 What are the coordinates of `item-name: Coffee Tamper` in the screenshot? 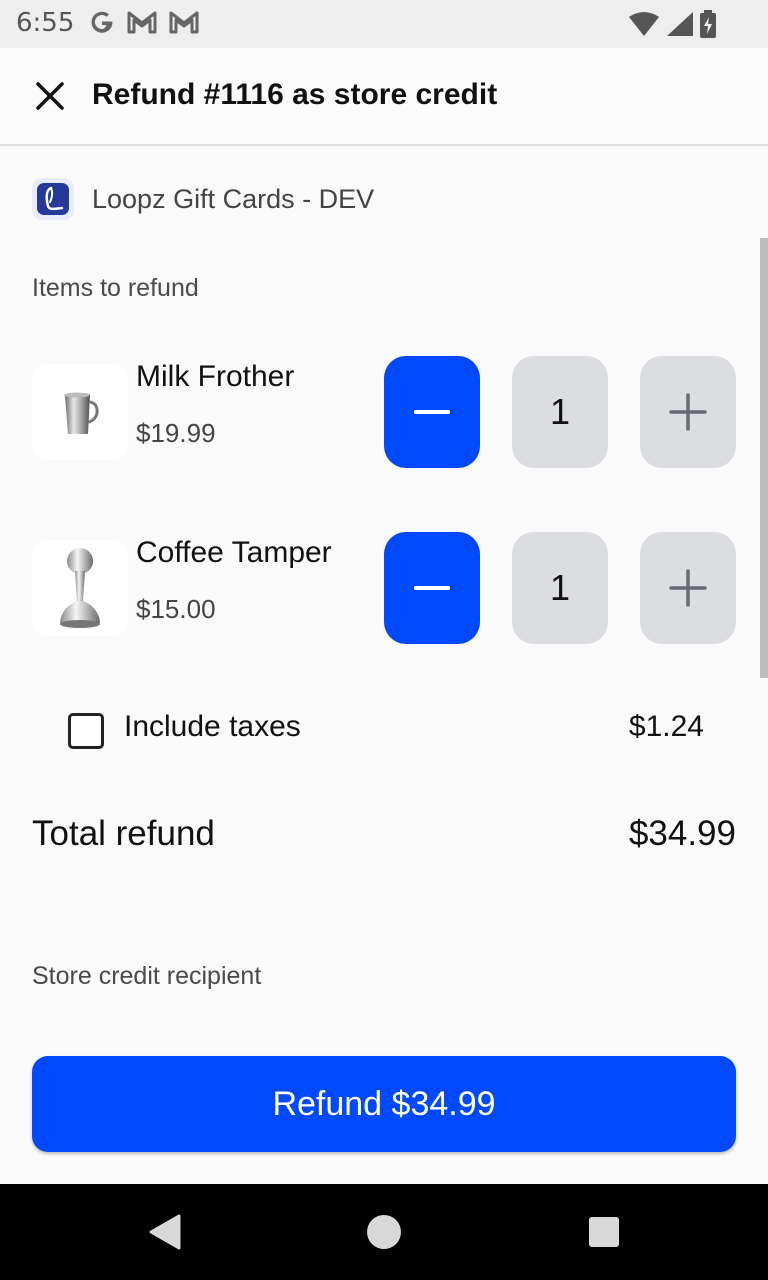 It's located at (234, 552).